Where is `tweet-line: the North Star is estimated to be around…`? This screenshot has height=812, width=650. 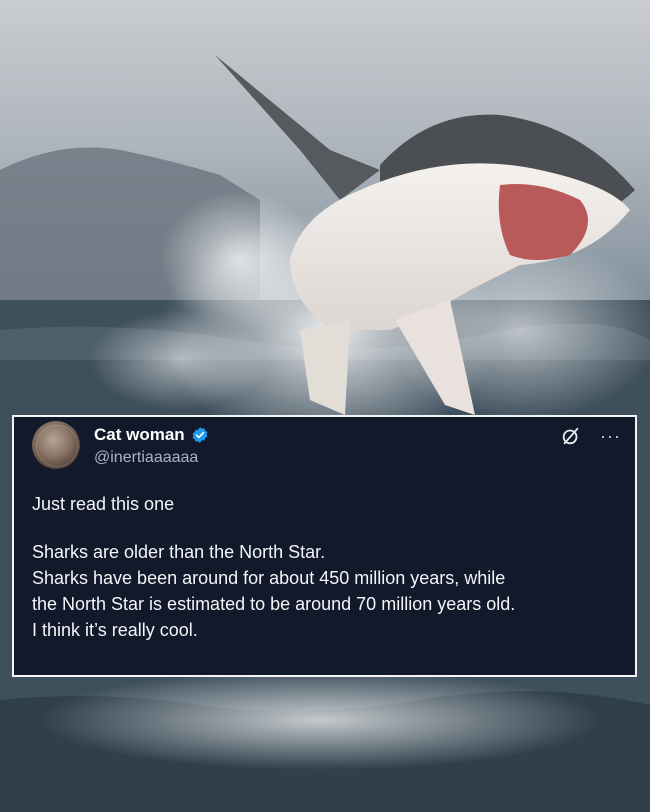
tweet-line: the North Star is estimated to be around… is located at coordinates (274, 604).